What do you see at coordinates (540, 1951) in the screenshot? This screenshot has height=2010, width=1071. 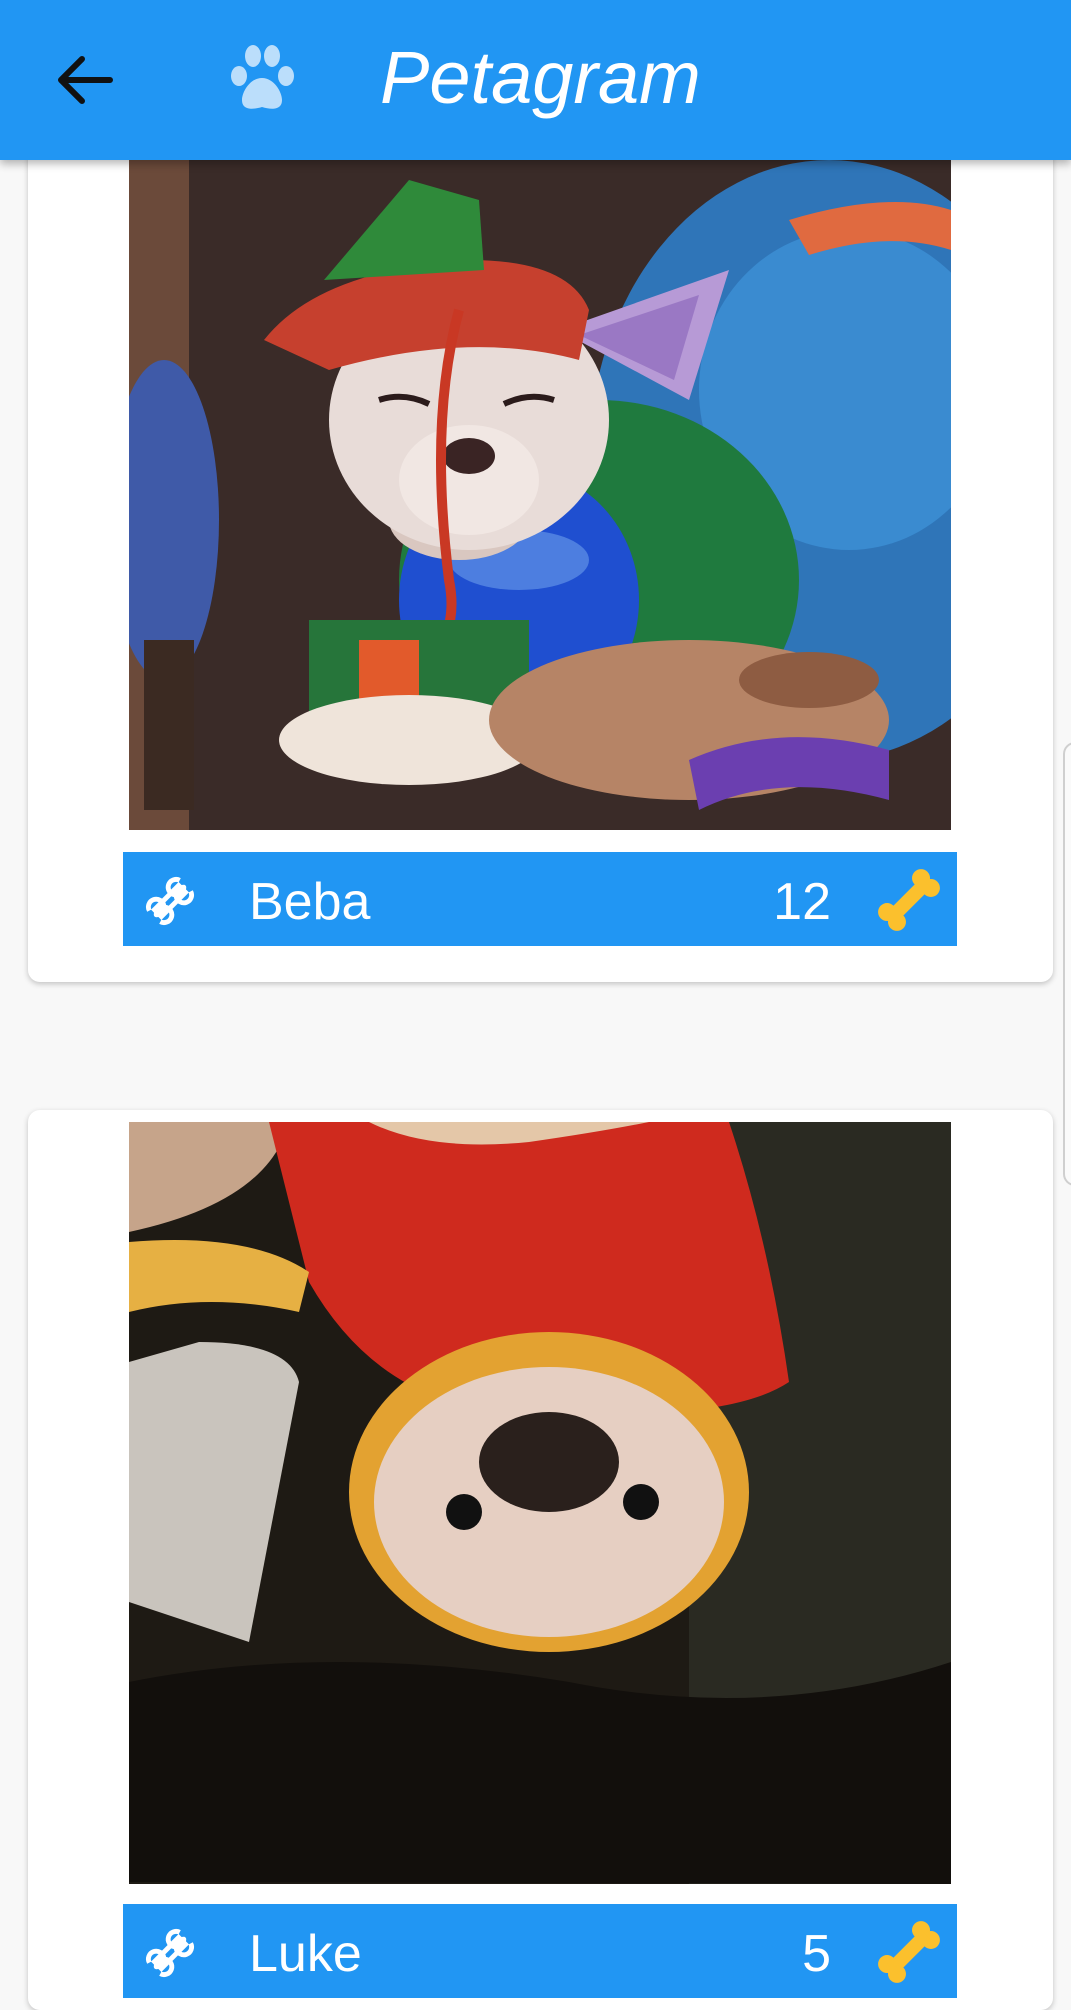 I see `pet-info-bar: Luke 5` at bounding box center [540, 1951].